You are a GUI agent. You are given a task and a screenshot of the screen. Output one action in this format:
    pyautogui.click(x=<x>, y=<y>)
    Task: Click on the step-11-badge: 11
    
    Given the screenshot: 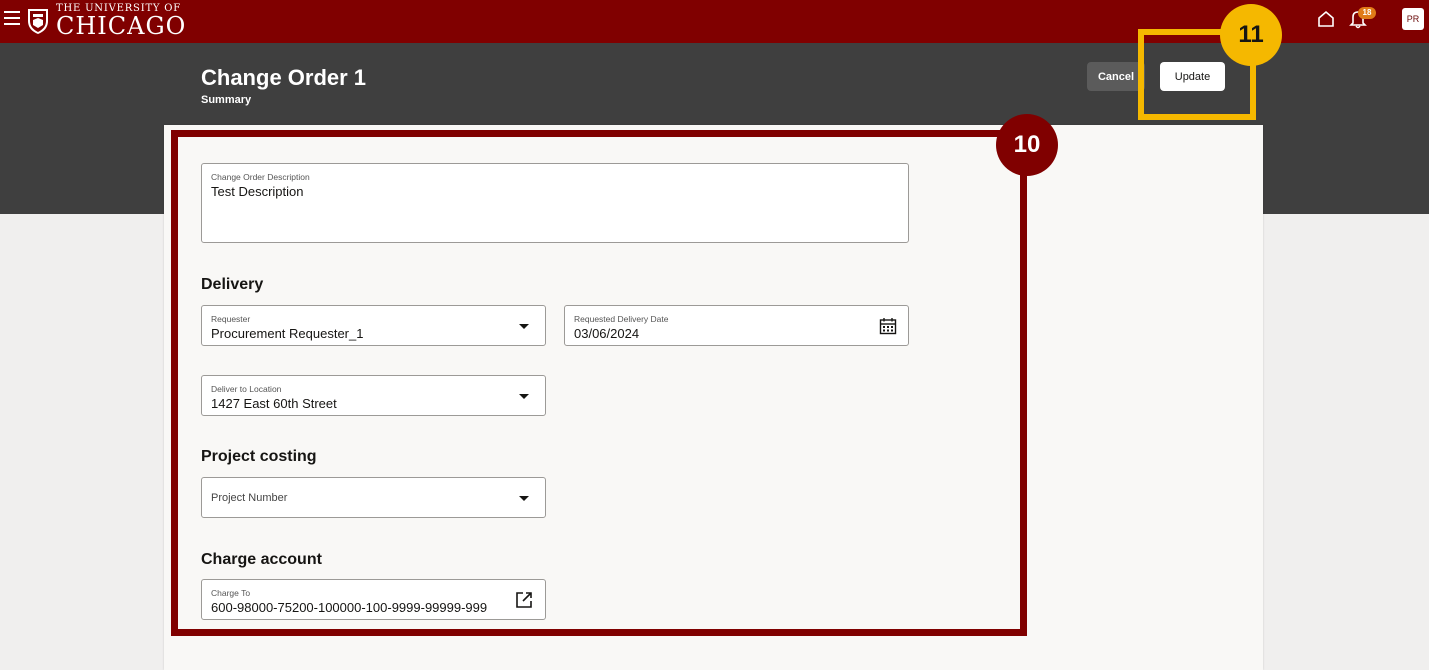 What is the action you would take?
    pyautogui.click(x=1251, y=35)
    